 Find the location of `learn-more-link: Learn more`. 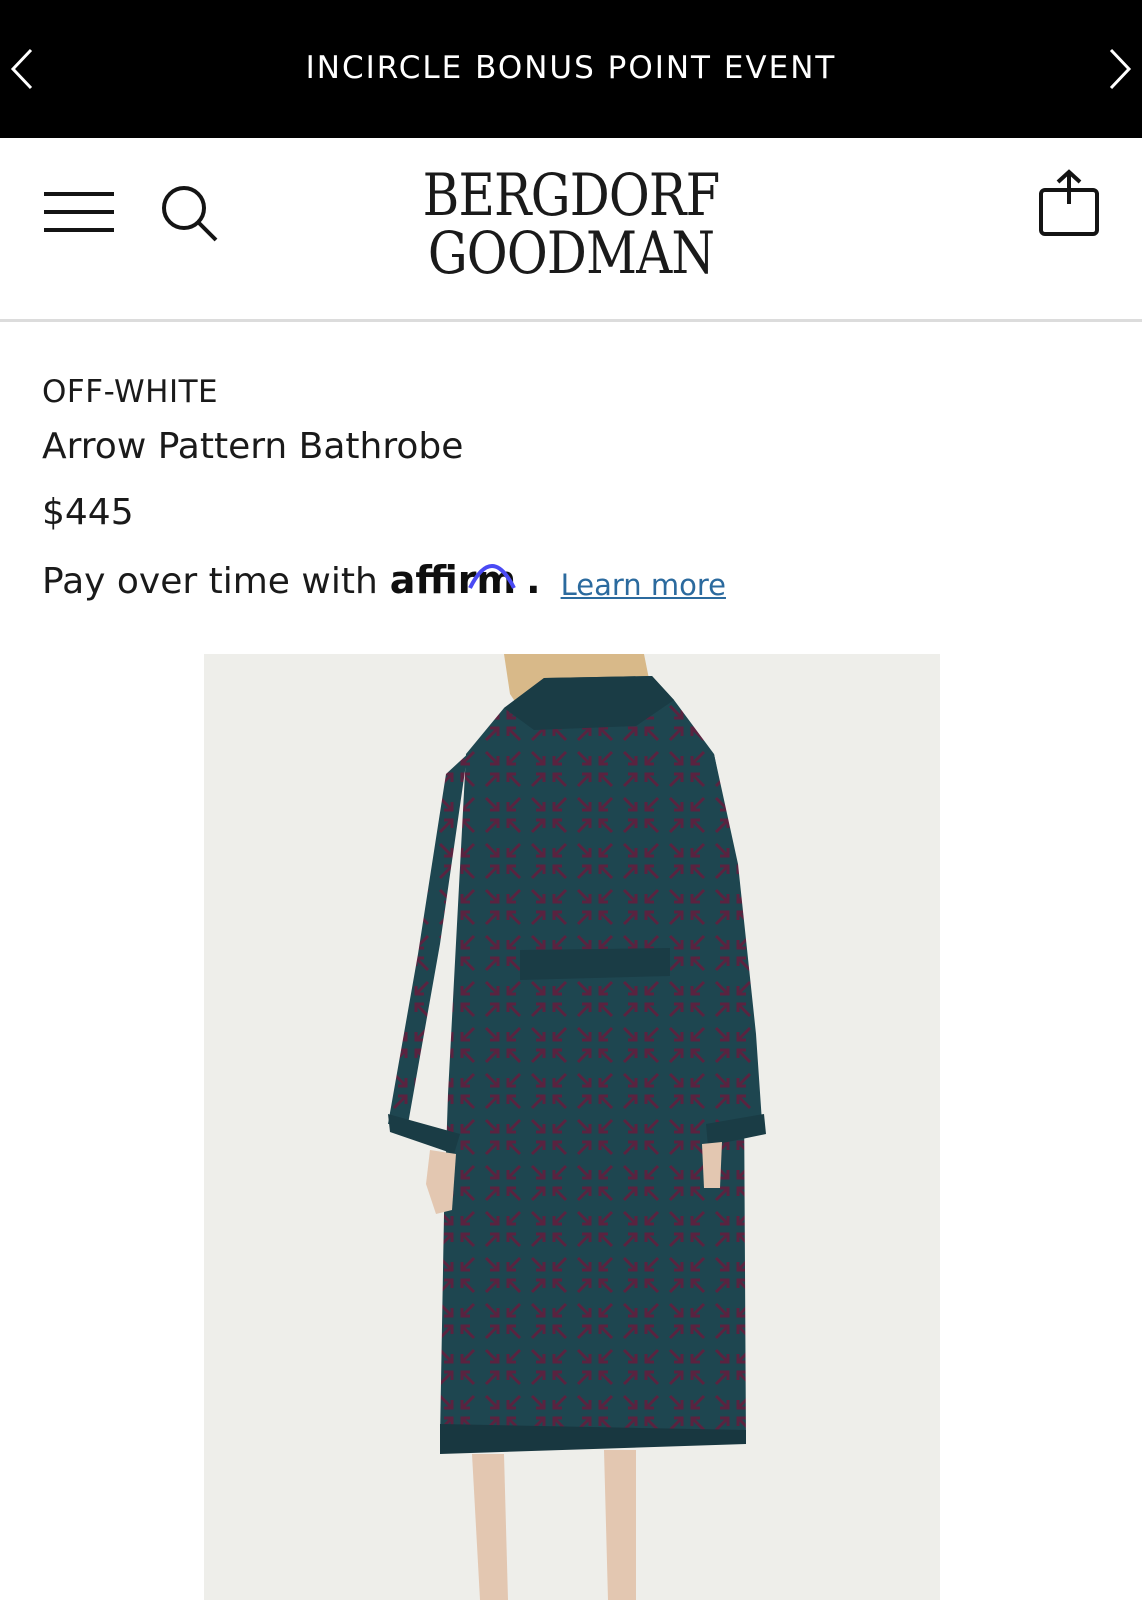

learn-more-link: Learn more is located at coordinates (643, 585).